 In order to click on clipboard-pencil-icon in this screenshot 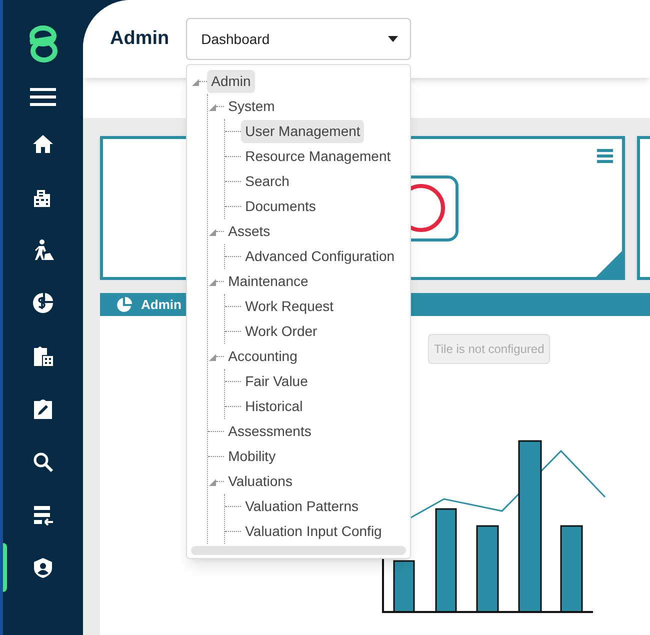, I will do `click(43, 409)`.